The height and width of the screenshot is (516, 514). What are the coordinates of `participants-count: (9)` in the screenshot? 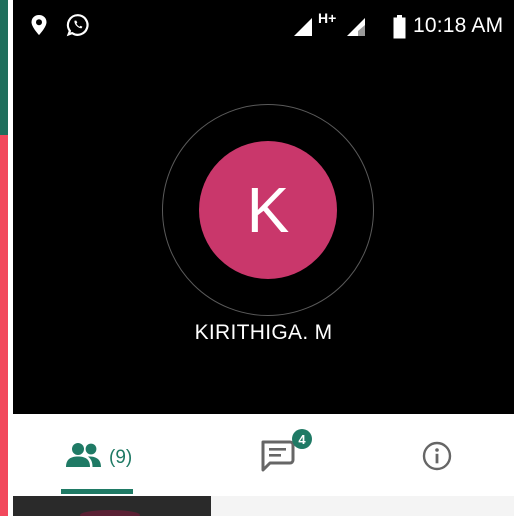 It's located at (121, 457).